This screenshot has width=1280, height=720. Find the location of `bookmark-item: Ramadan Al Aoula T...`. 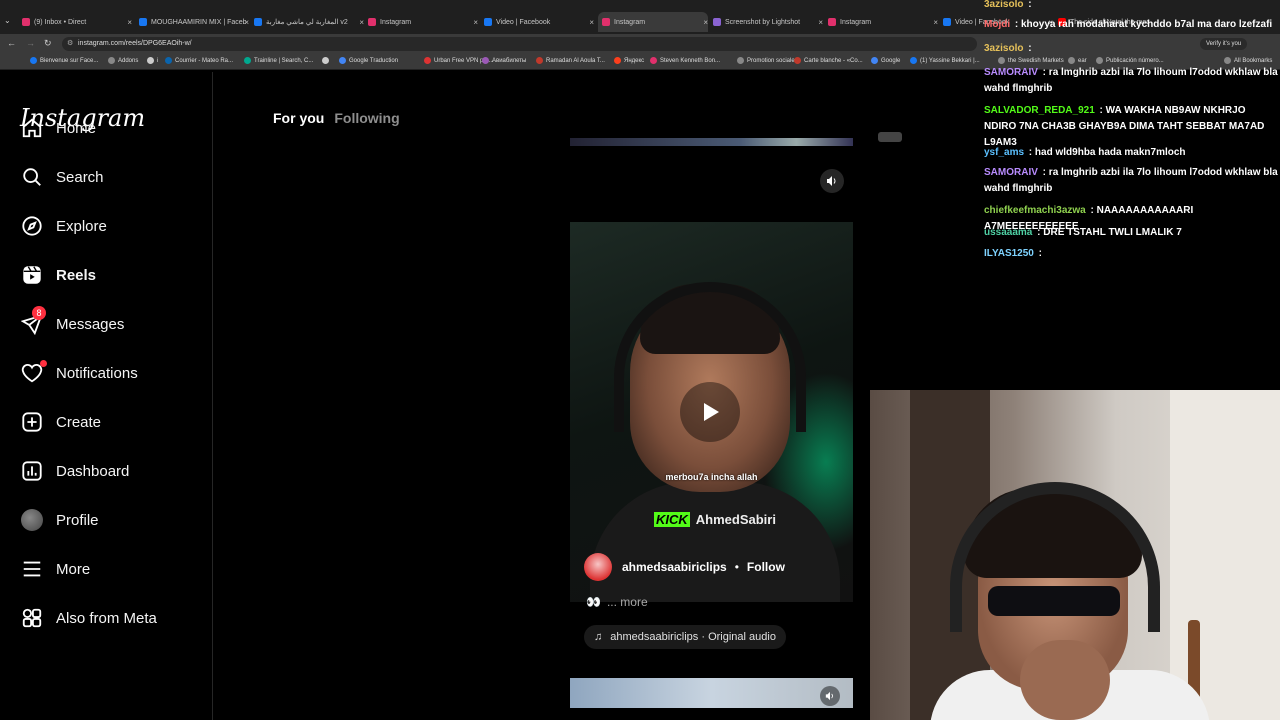

bookmark-item: Ramadan Al Aoula T... is located at coordinates (570, 60).